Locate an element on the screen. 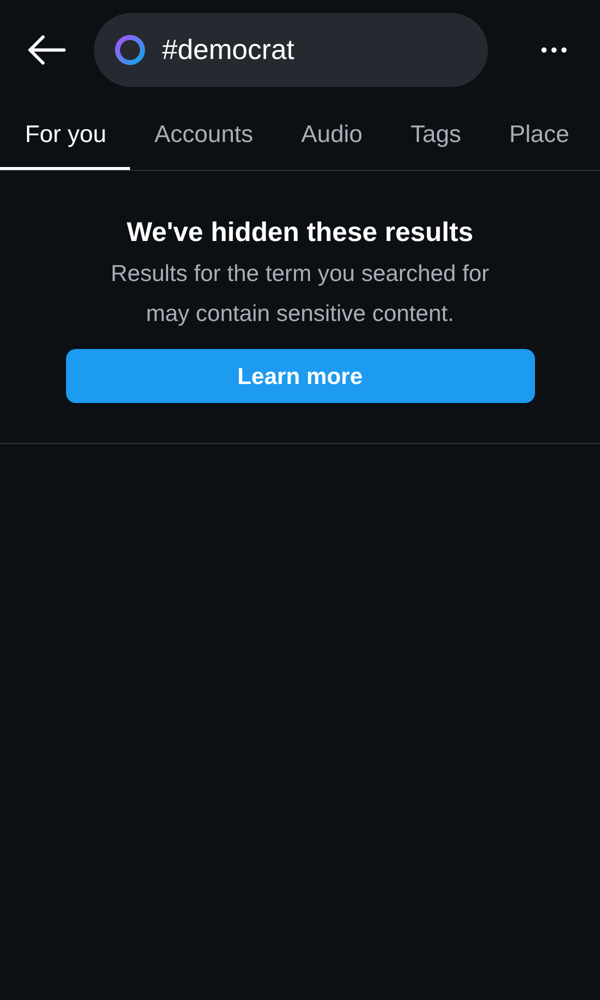 Image resolution: width=600 pixels, height=1000 pixels. tab: Accounts is located at coordinates (204, 135).